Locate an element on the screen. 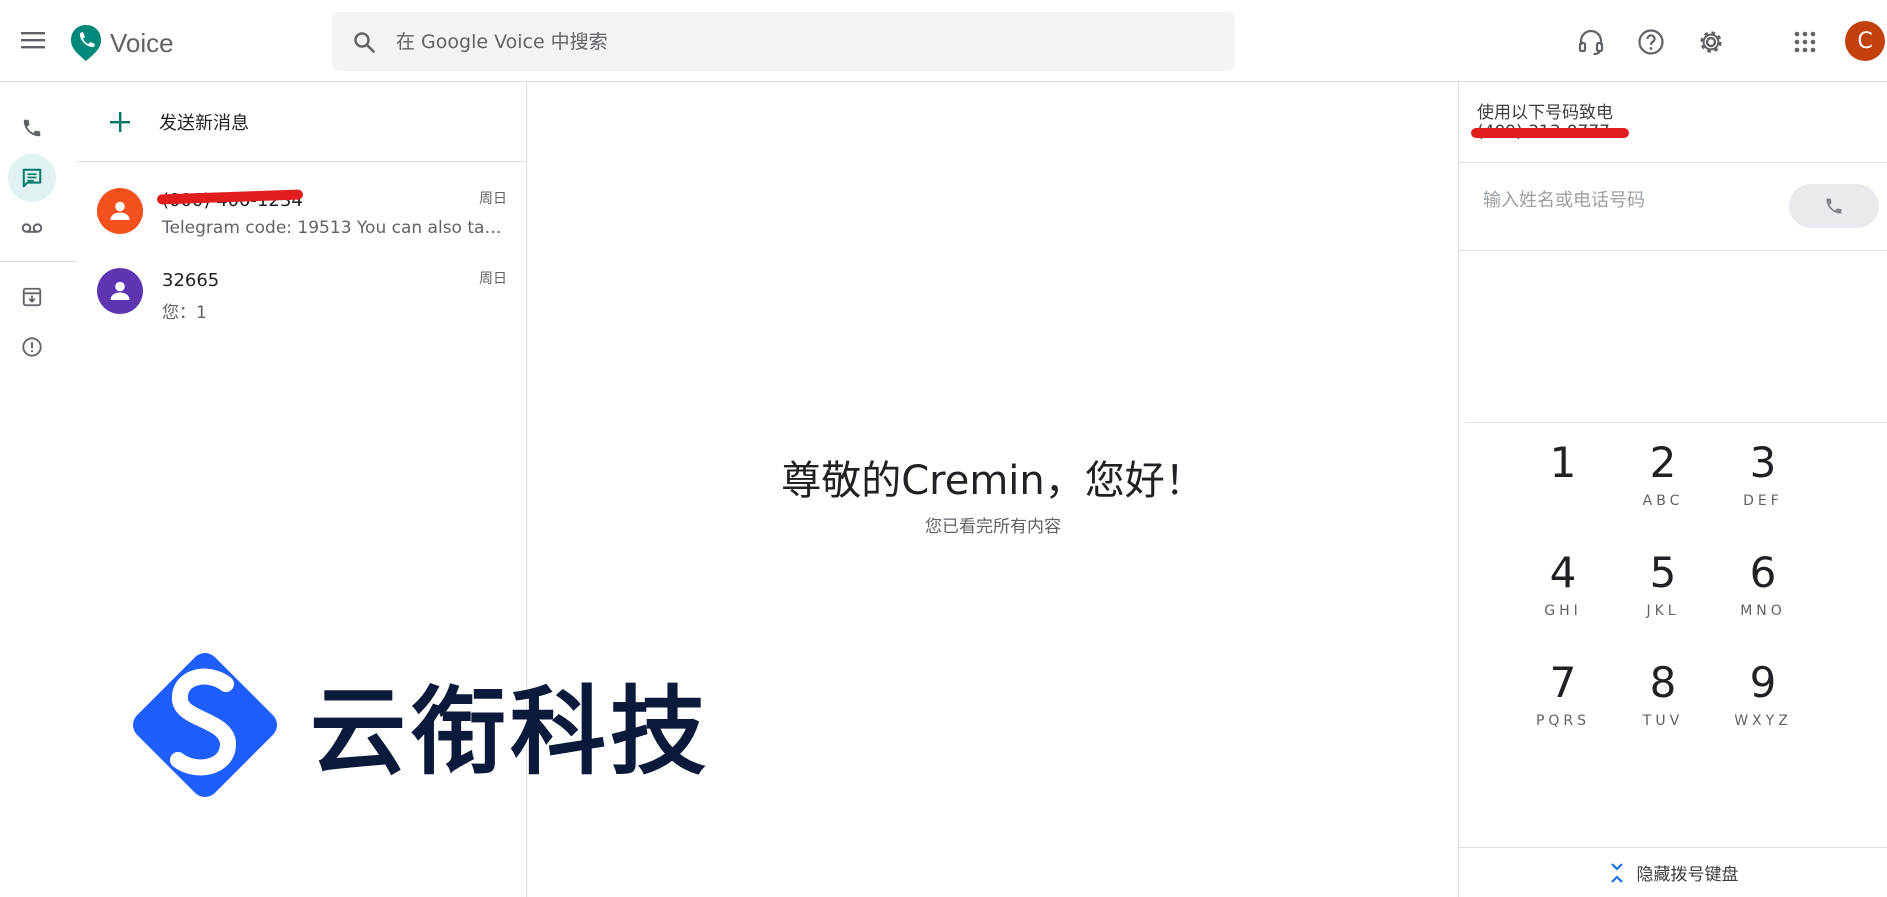 The height and width of the screenshot is (897, 1887). apps-button is located at coordinates (1805, 42).